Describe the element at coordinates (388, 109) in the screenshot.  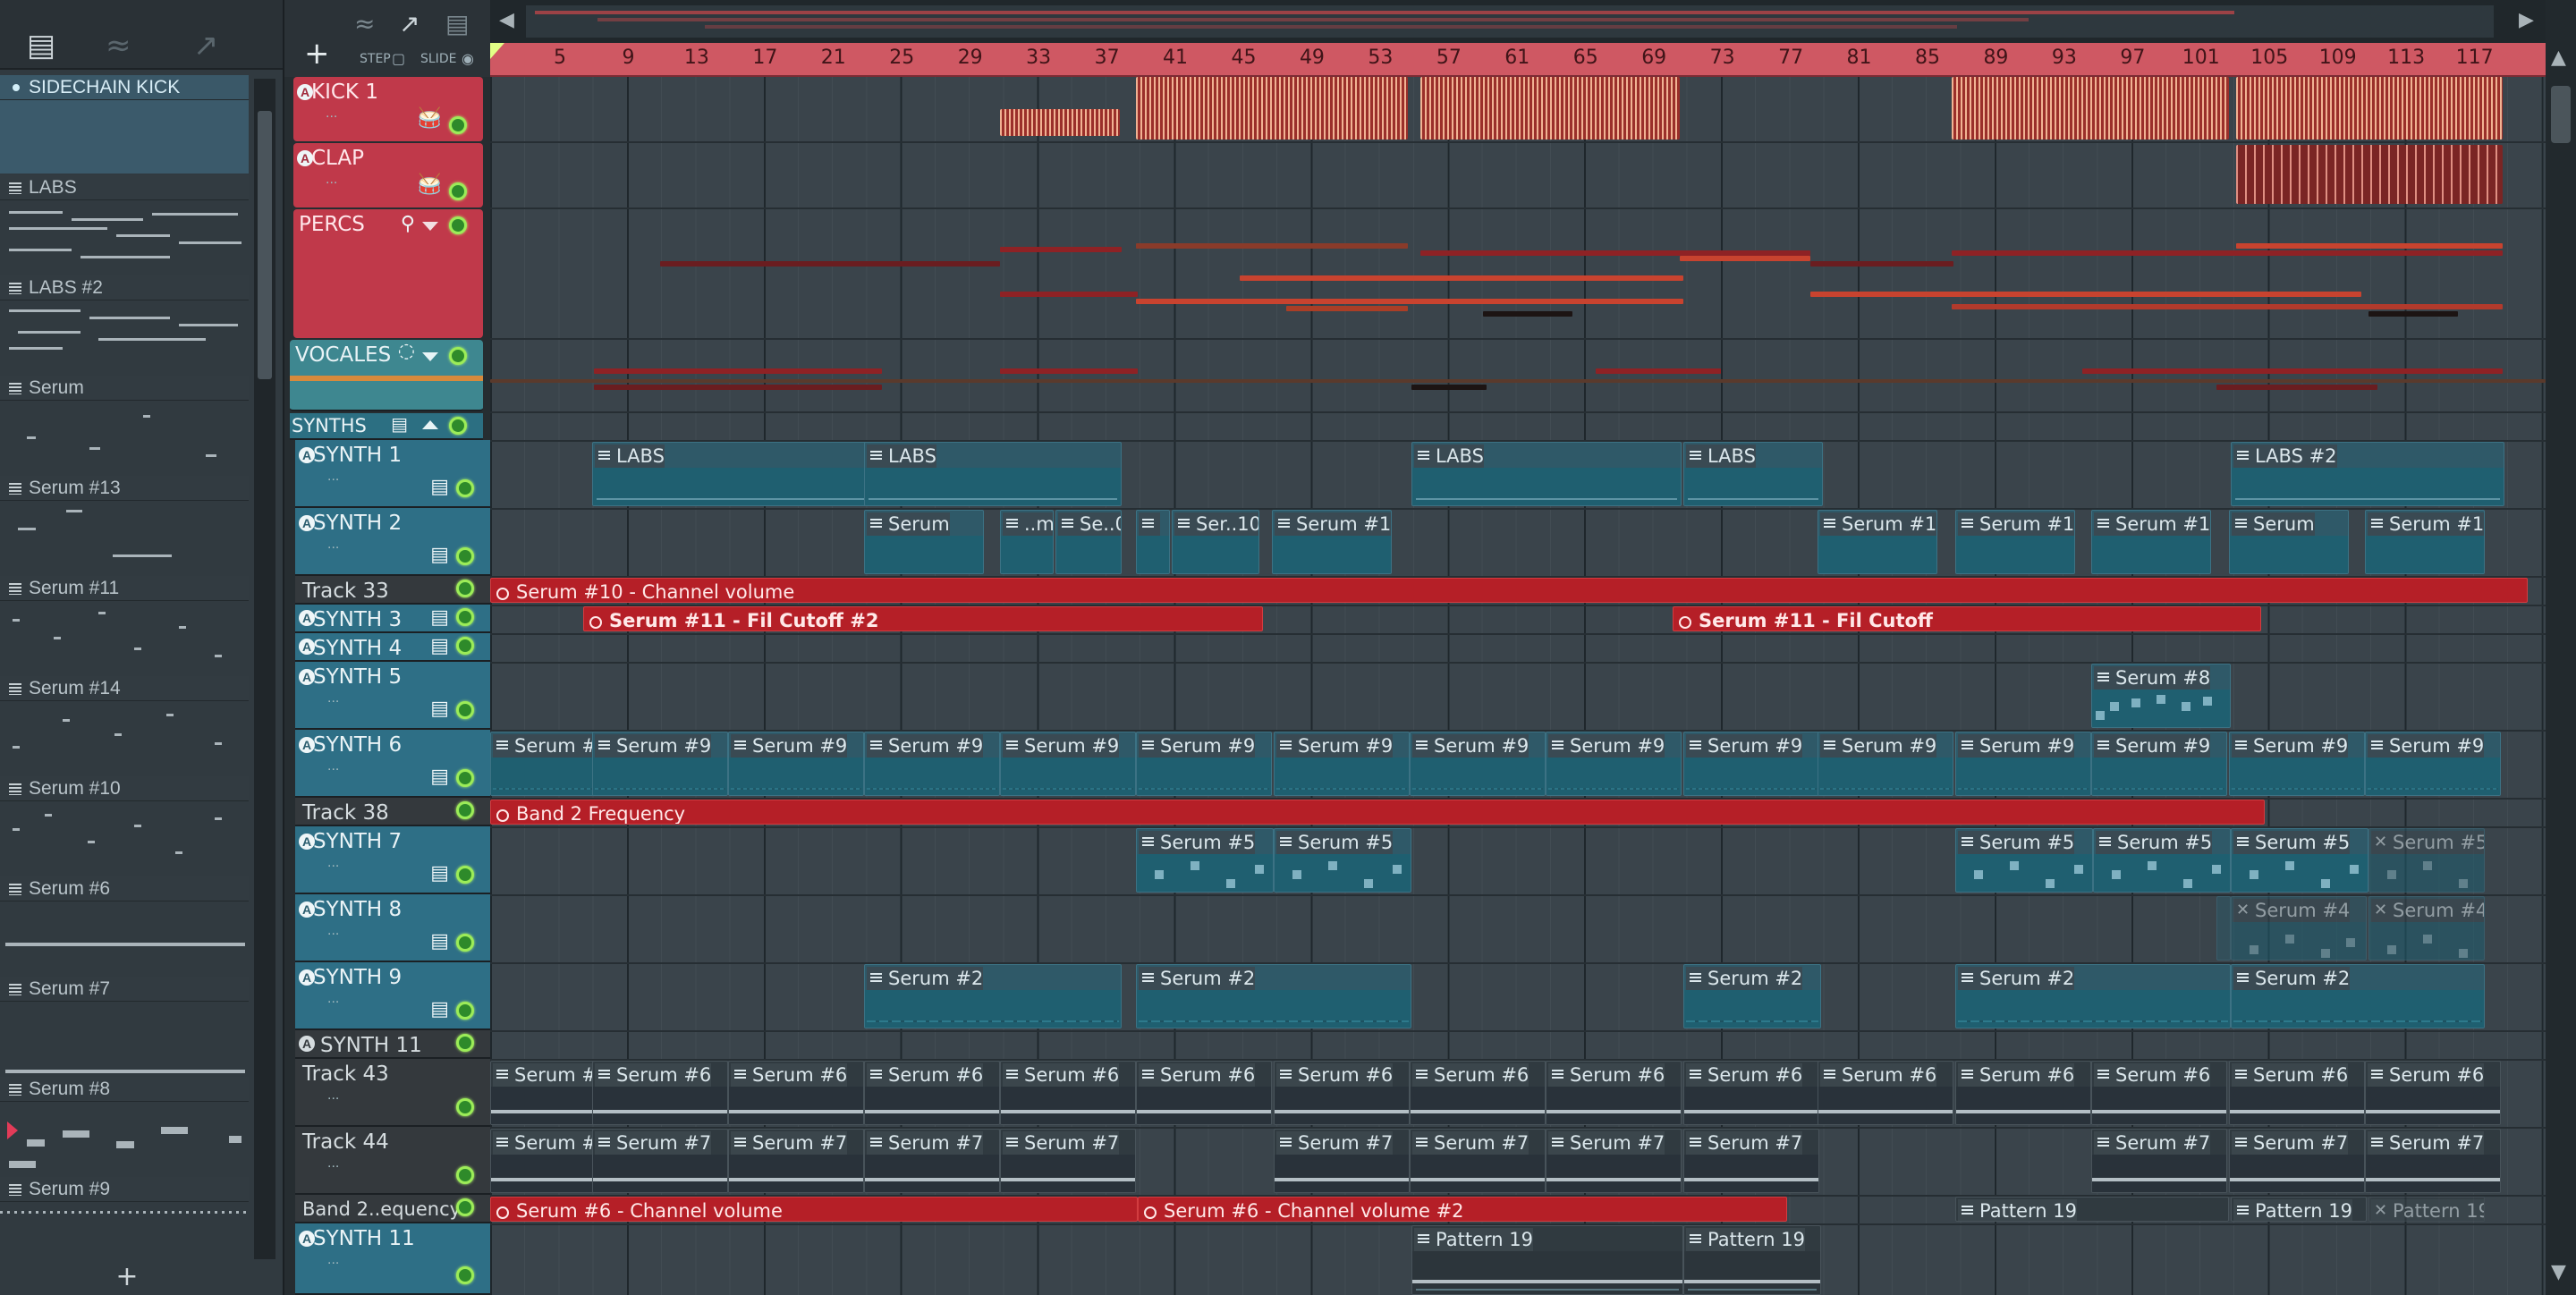
I see `track-header-kick1: A KICK 1 ... 🥁` at that location.